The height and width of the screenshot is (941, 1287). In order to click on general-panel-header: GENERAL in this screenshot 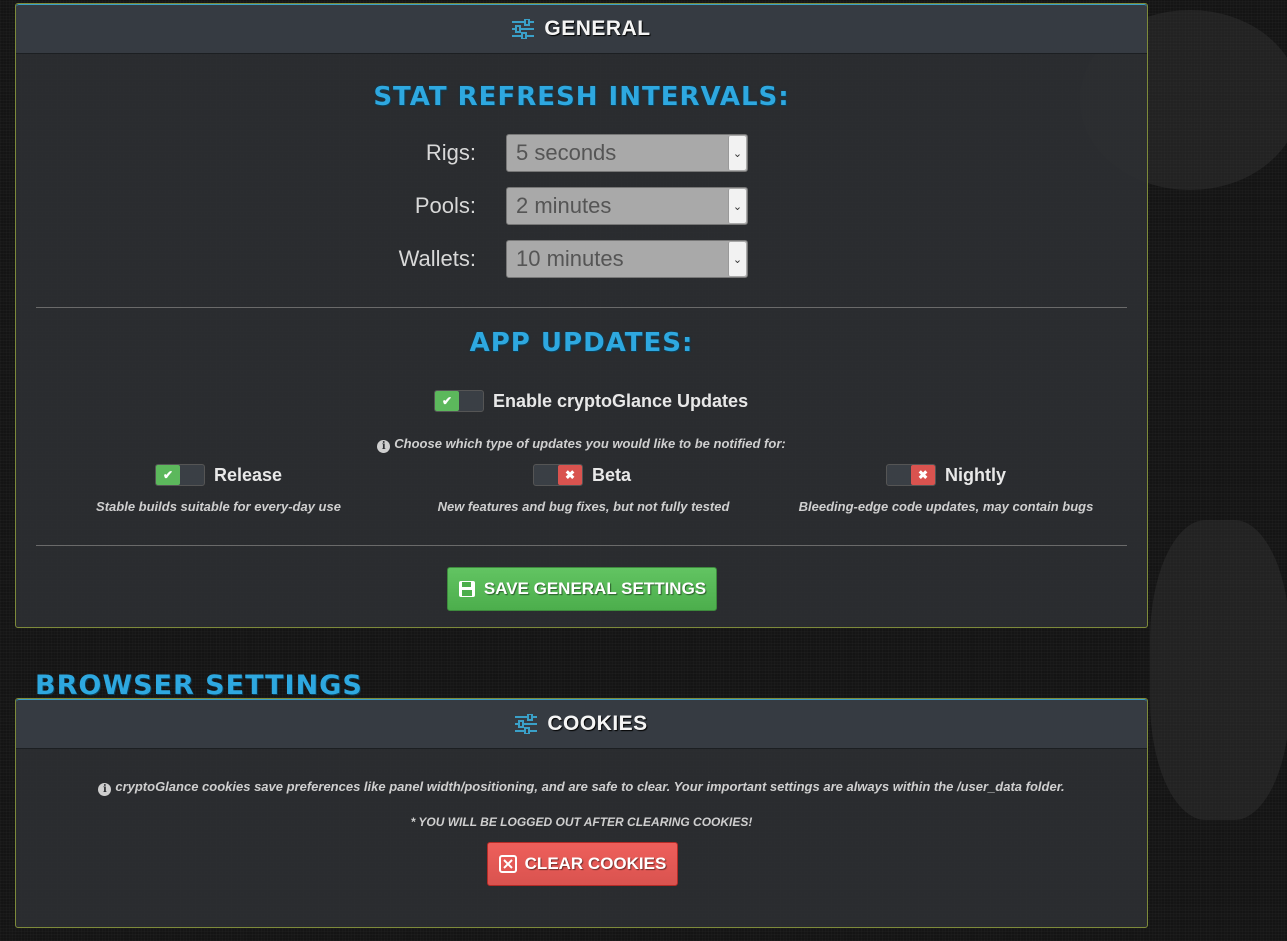, I will do `click(581, 29)`.